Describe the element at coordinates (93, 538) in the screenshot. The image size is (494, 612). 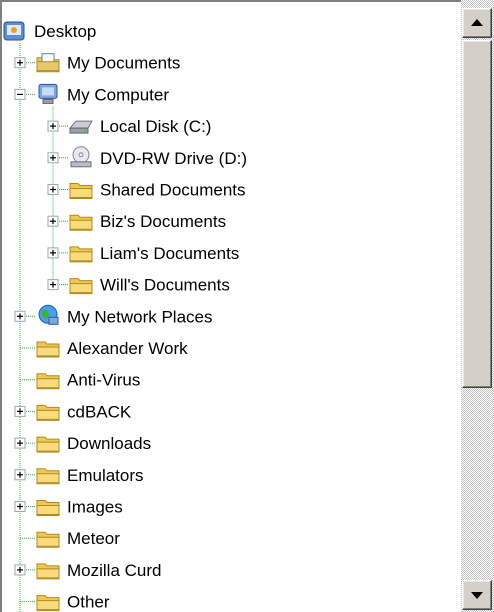
I see `tree-item-label: Meteor` at that location.